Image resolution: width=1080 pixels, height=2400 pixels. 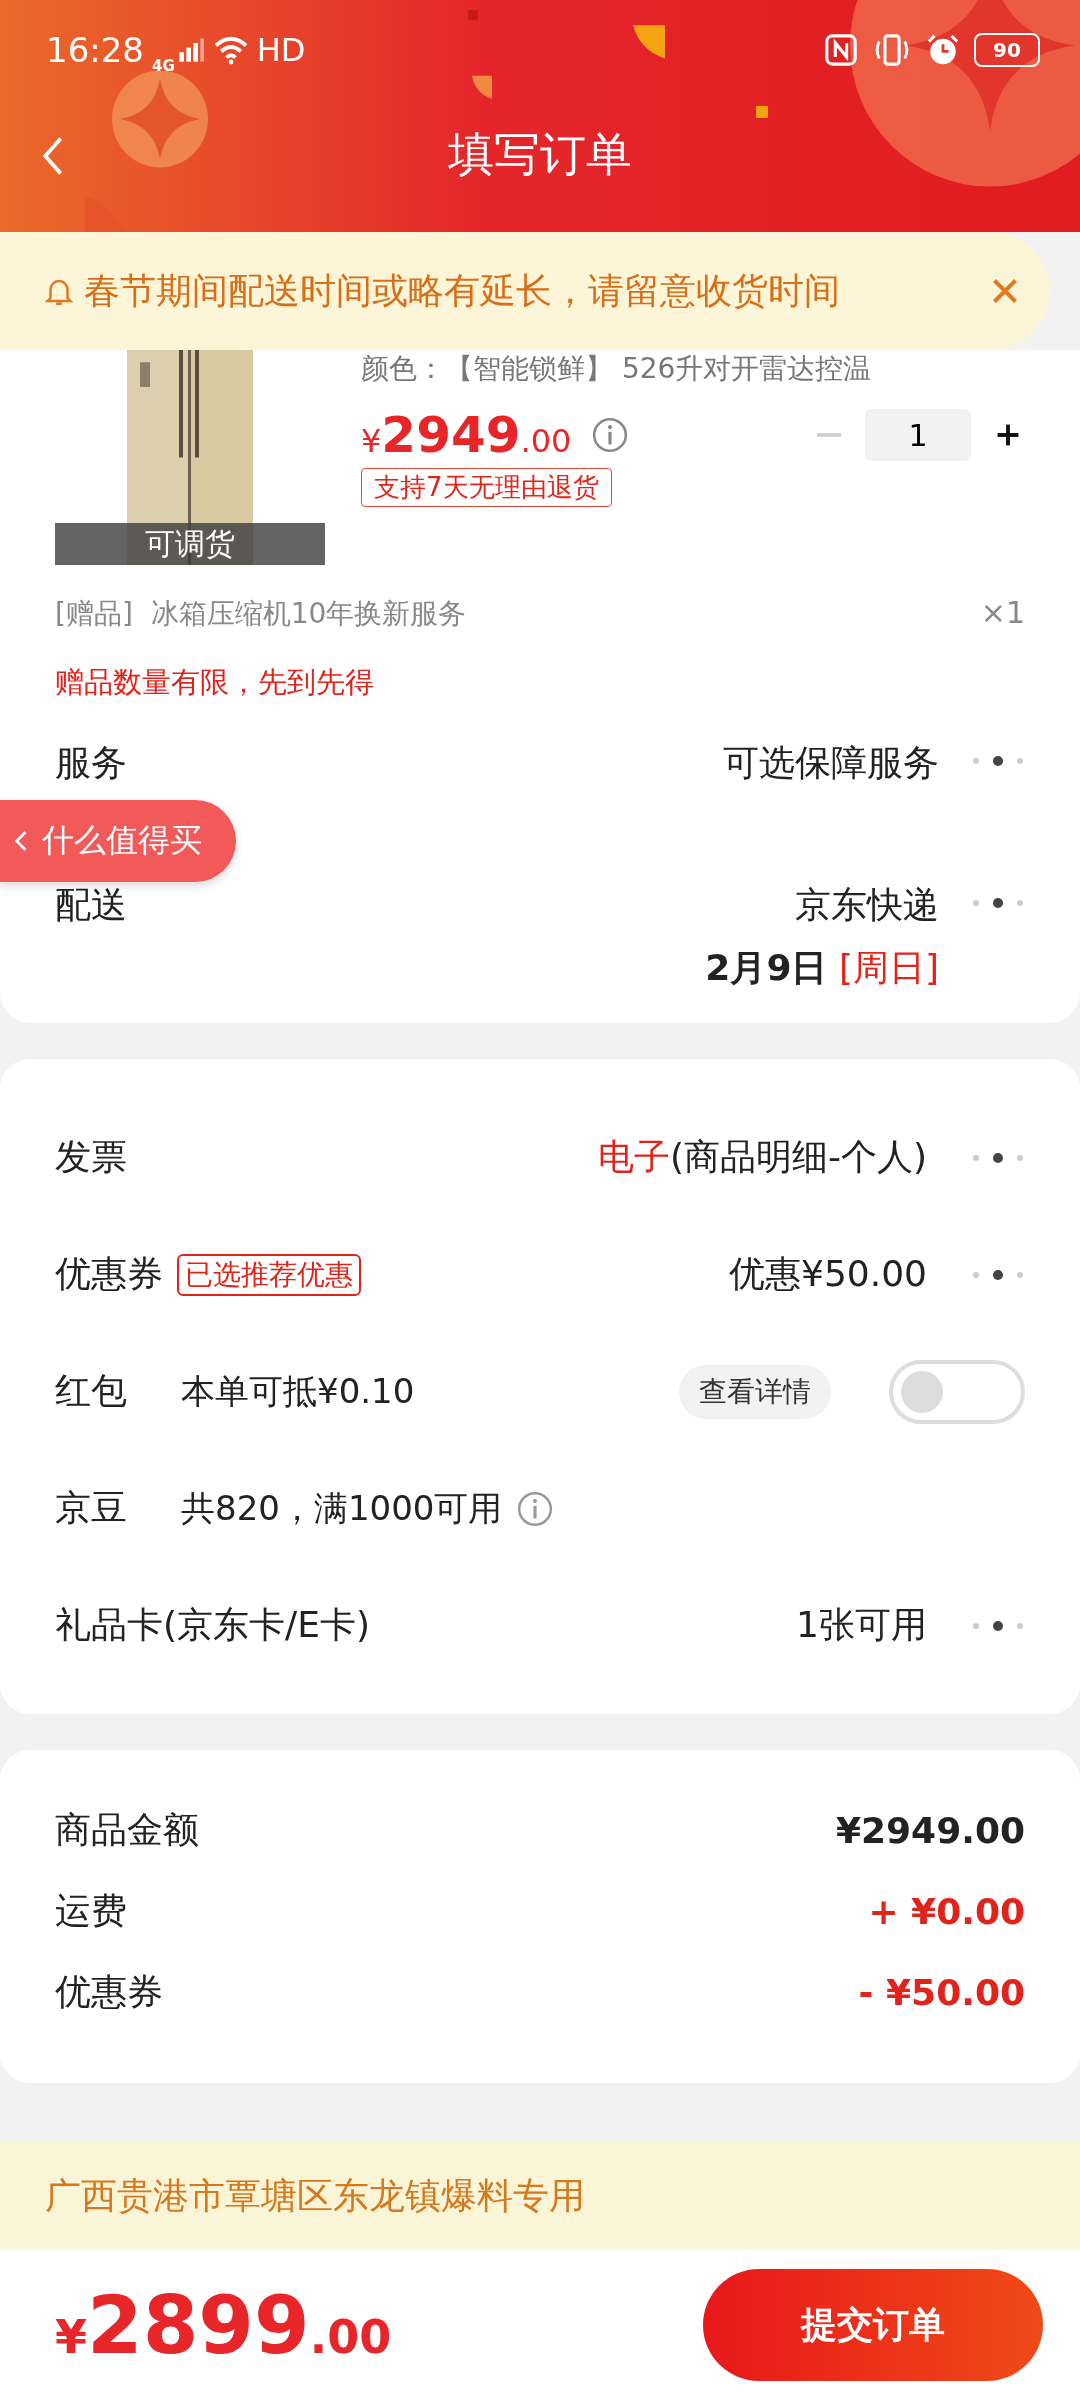 I want to click on wifi-icon, so click(x=230, y=50).